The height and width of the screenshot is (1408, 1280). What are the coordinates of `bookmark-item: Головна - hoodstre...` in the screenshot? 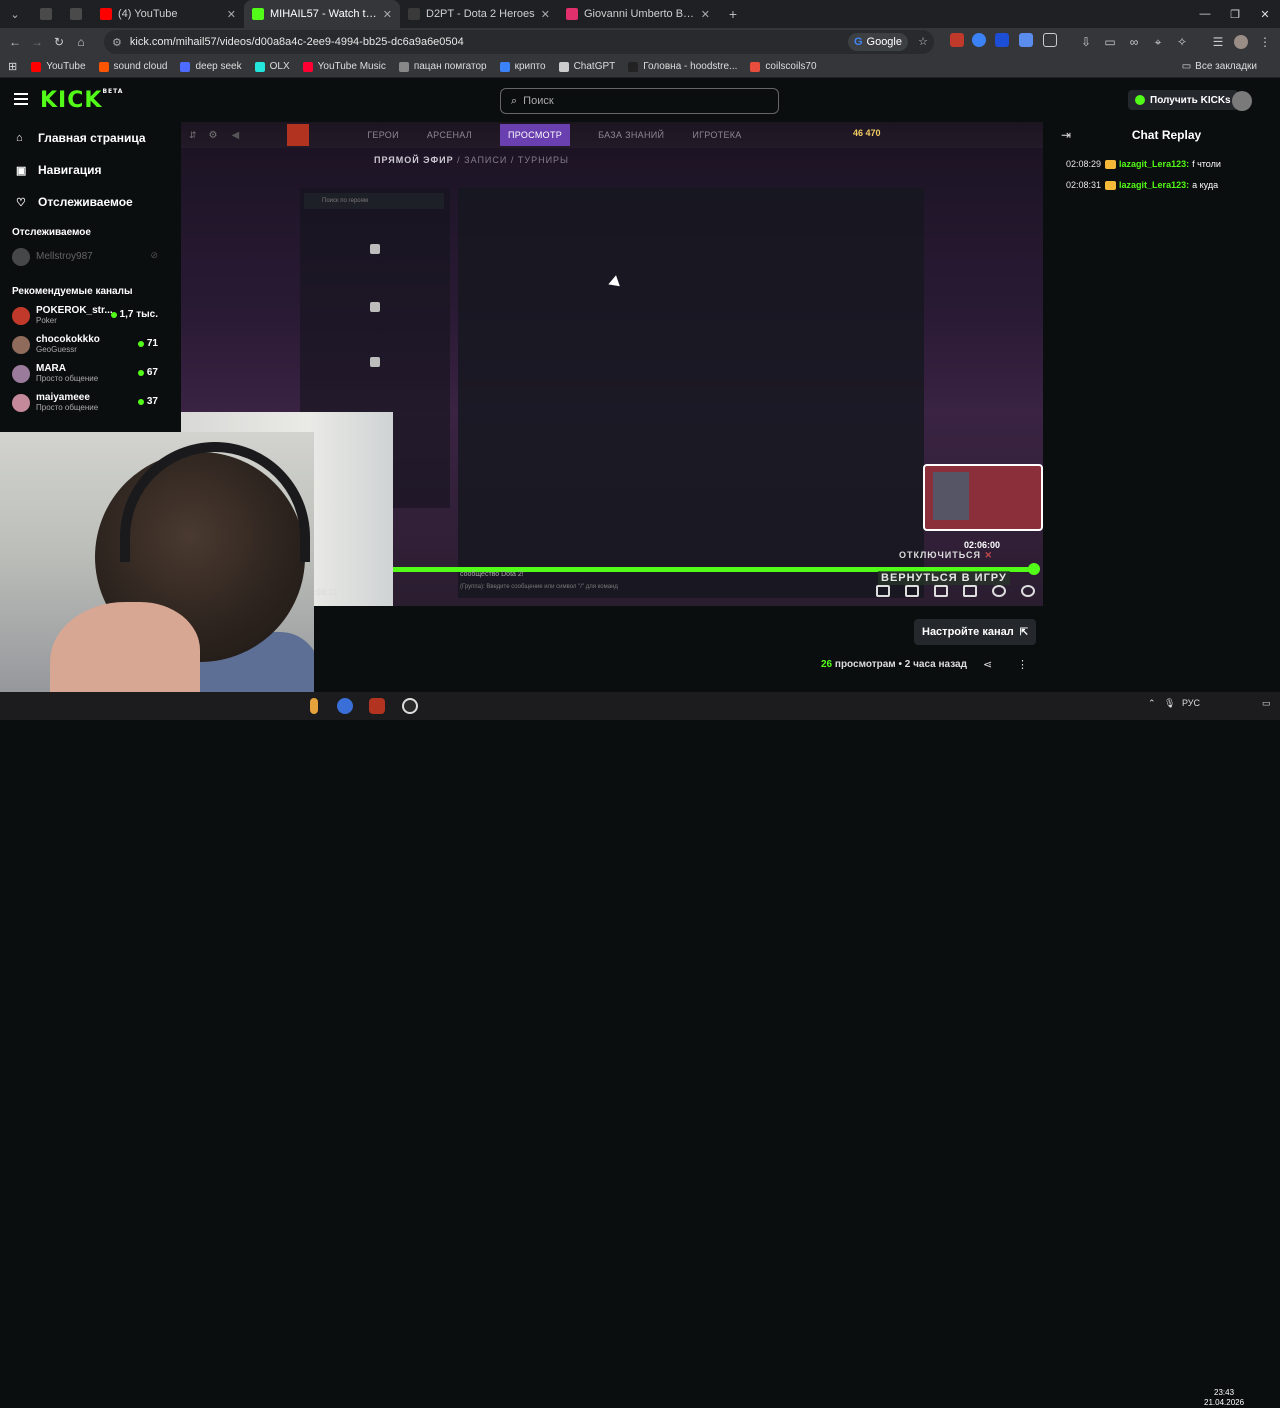 It's located at (682, 66).